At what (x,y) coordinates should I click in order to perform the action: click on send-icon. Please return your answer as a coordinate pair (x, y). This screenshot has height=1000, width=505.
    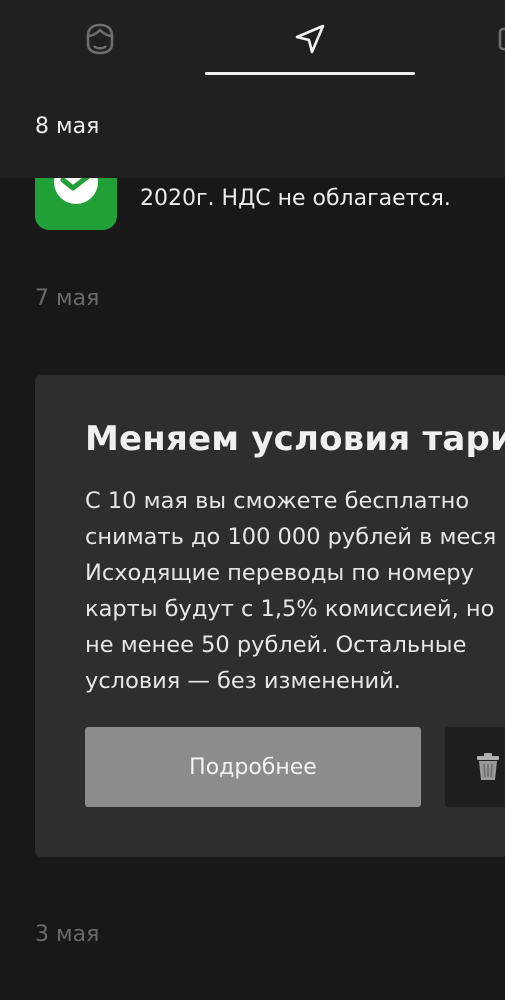
    Looking at the image, I should click on (310, 39).